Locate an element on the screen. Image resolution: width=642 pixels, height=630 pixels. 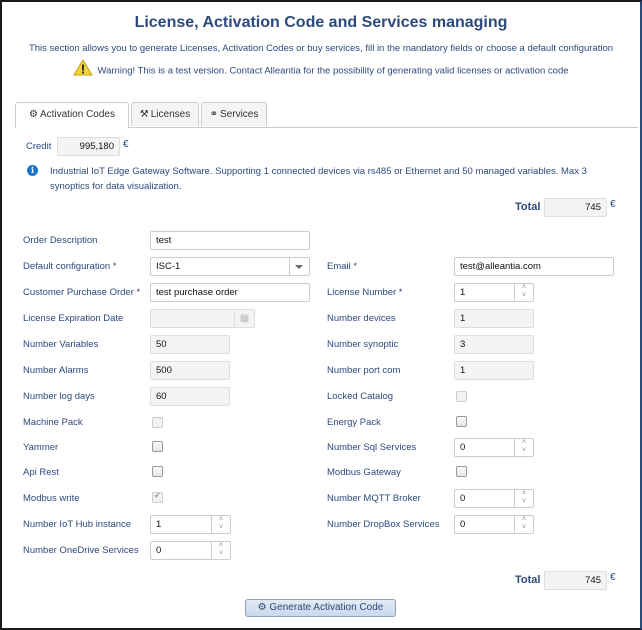
customer-po-input: test purchase order is located at coordinates (230, 292).